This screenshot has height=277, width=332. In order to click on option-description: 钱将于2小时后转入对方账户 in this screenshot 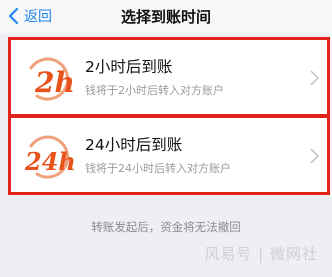, I will do `click(154, 90)`.